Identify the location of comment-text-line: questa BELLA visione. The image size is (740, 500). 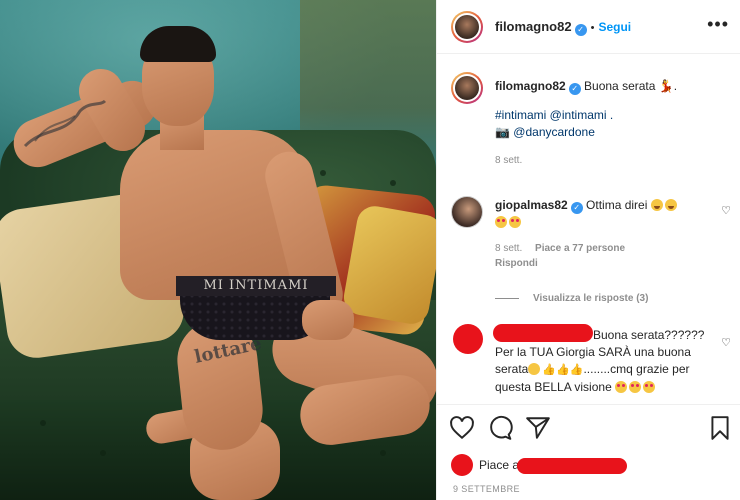
(606, 387).